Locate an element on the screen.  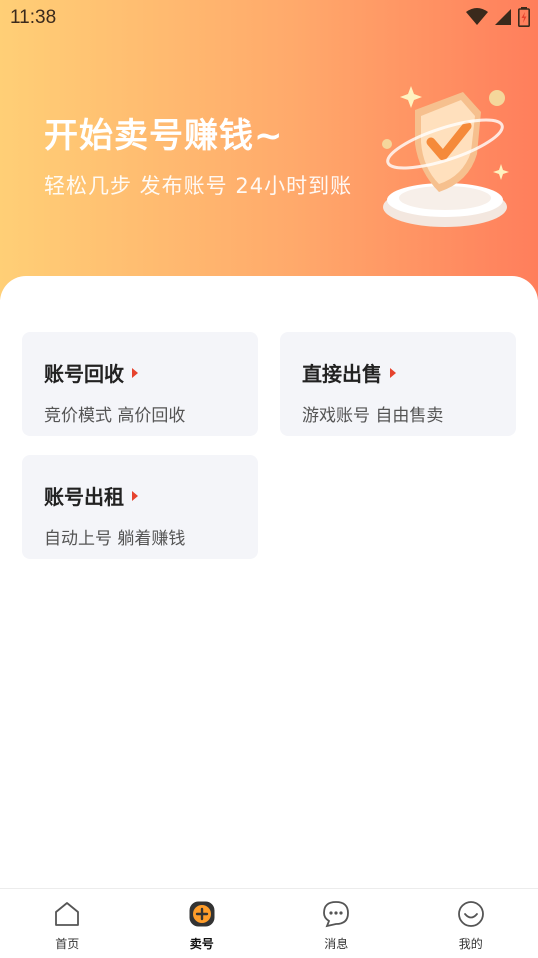
status-icons is located at coordinates (498, 19).